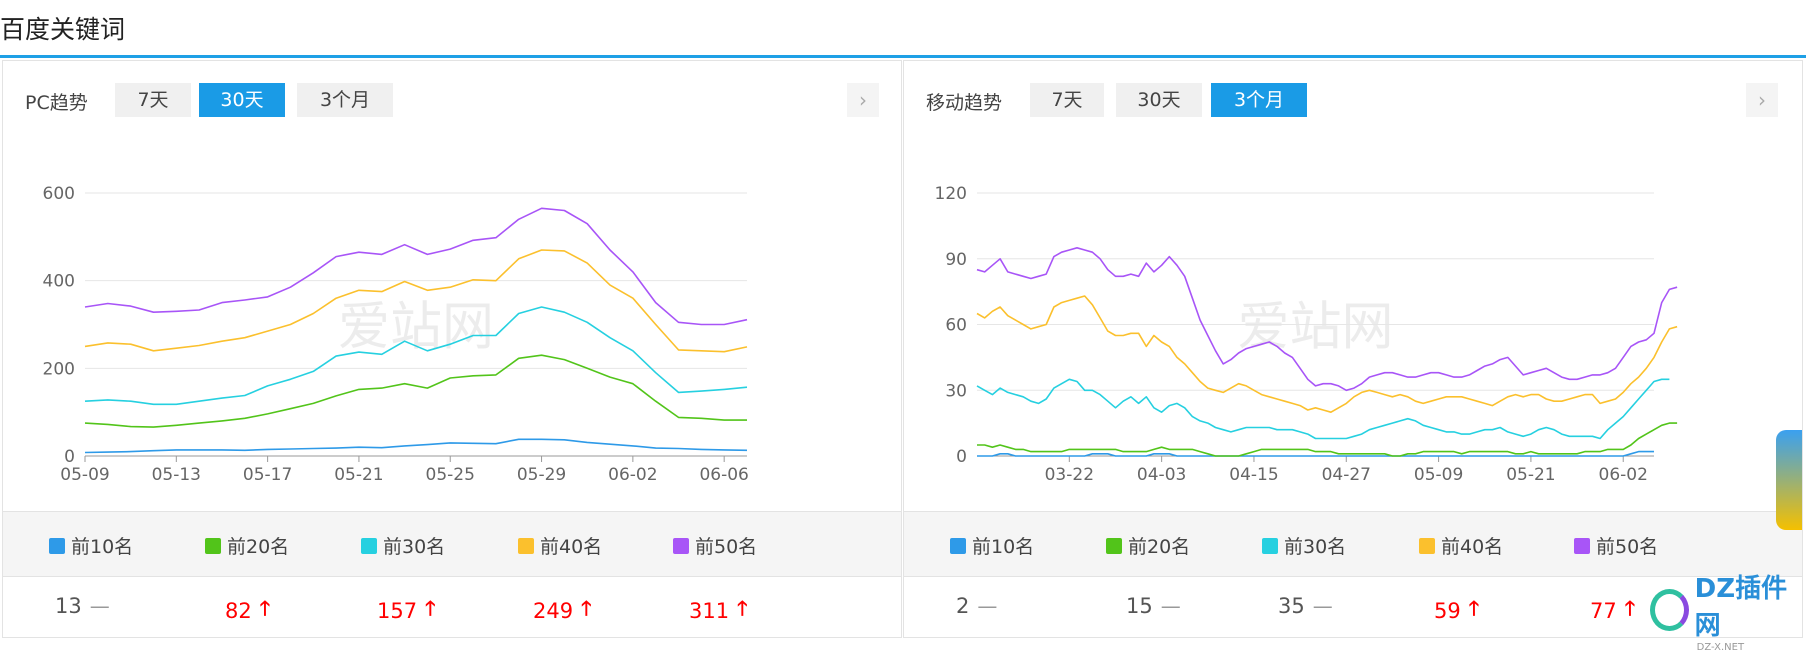 The width and height of the screenshot is (1806, 653). Describe the element at coordinates (553, 611) in the screenshot. I see `rank-count: 249` at that location.